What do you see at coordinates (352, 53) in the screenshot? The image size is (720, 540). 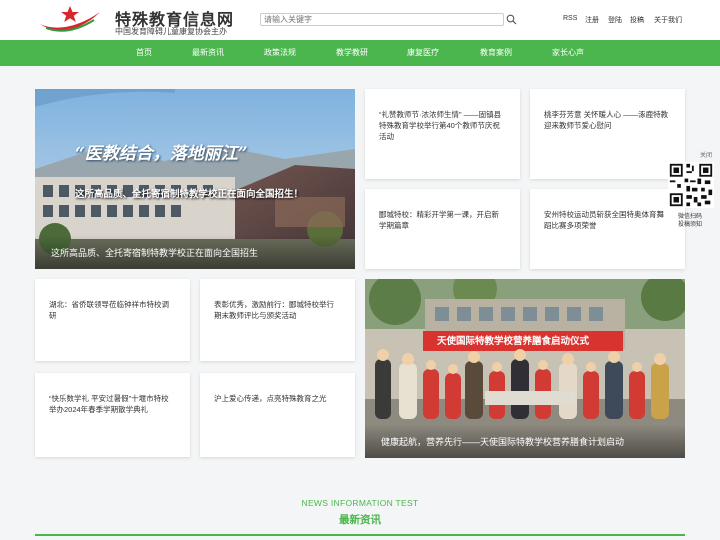 I see `nav-item-teaching: 教学教研` at bounding box center [352, 53].